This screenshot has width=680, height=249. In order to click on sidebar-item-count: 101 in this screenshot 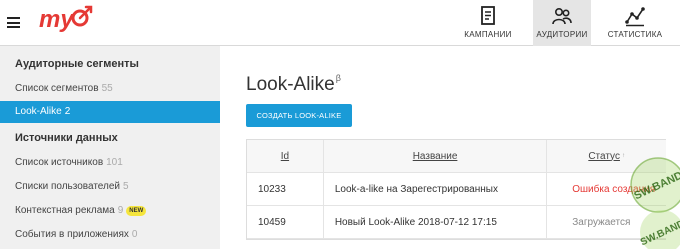, I will do `click(114, 162)`.